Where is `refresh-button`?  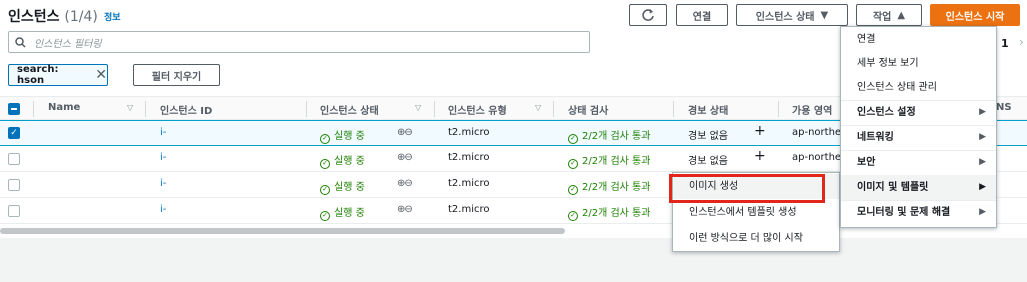
refresh-button is located at coordinates (648, 15).